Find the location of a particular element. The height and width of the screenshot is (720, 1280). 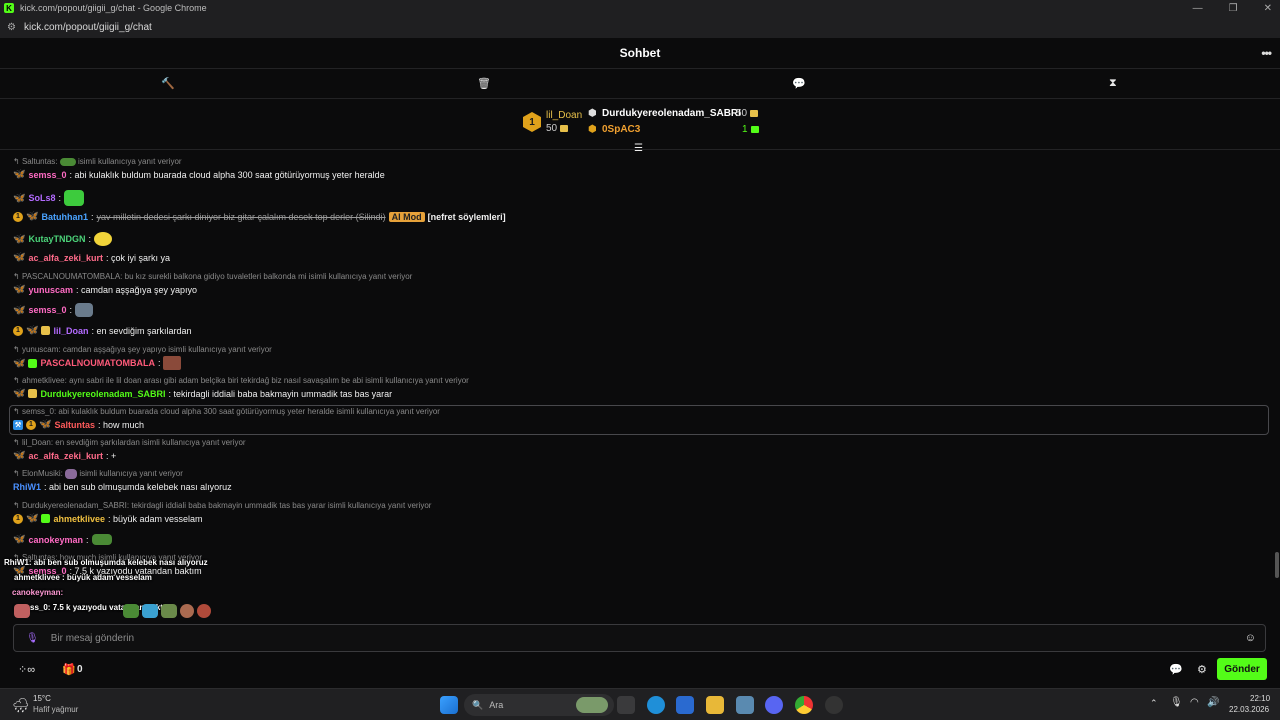

connection-infinity-icon: ⁘∞ is located at coordinates (26, 669).